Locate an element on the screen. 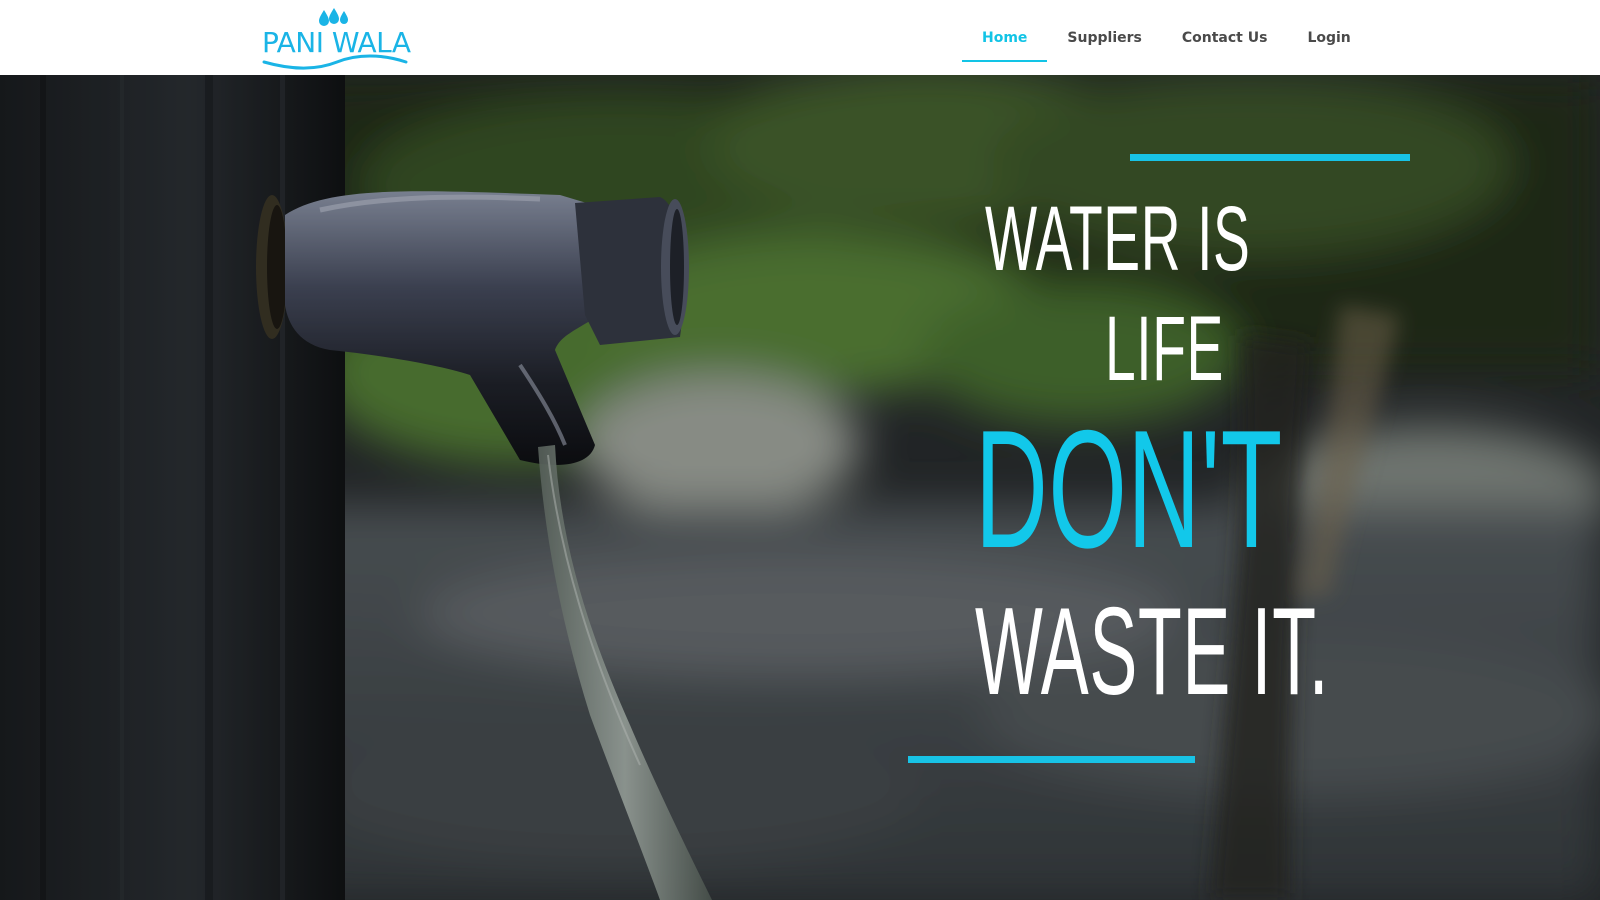 The height and width of the screenshot is (900, 1600). nav-item-label: Suppliers is located at coordinates (1104, 37).